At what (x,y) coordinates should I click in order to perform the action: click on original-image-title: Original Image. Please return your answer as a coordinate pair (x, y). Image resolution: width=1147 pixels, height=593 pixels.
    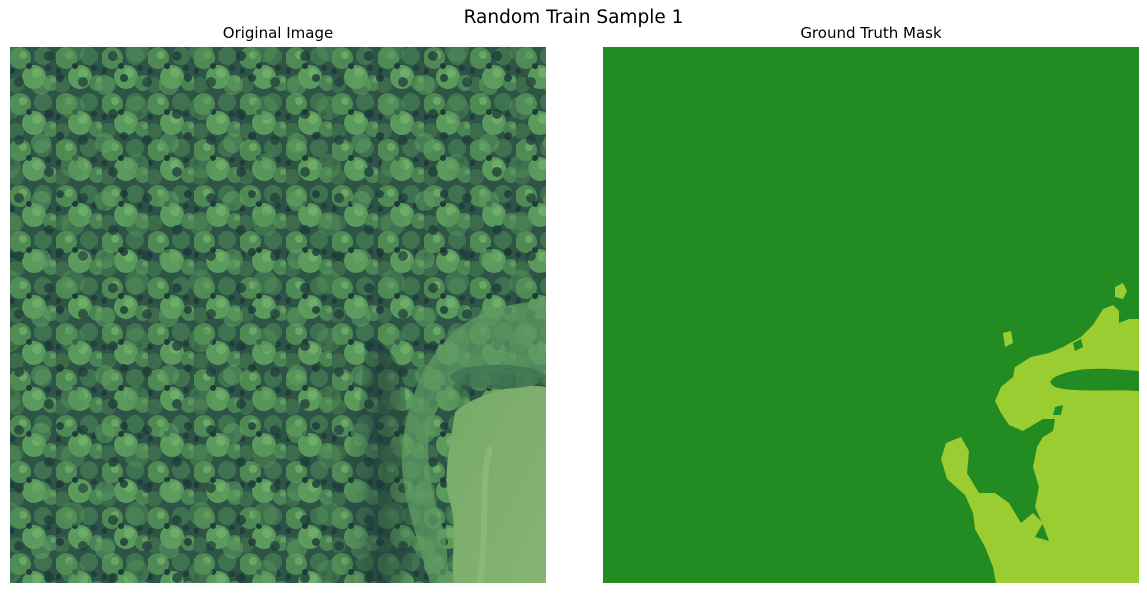
    Looking at the image, I should click on (278, 33).